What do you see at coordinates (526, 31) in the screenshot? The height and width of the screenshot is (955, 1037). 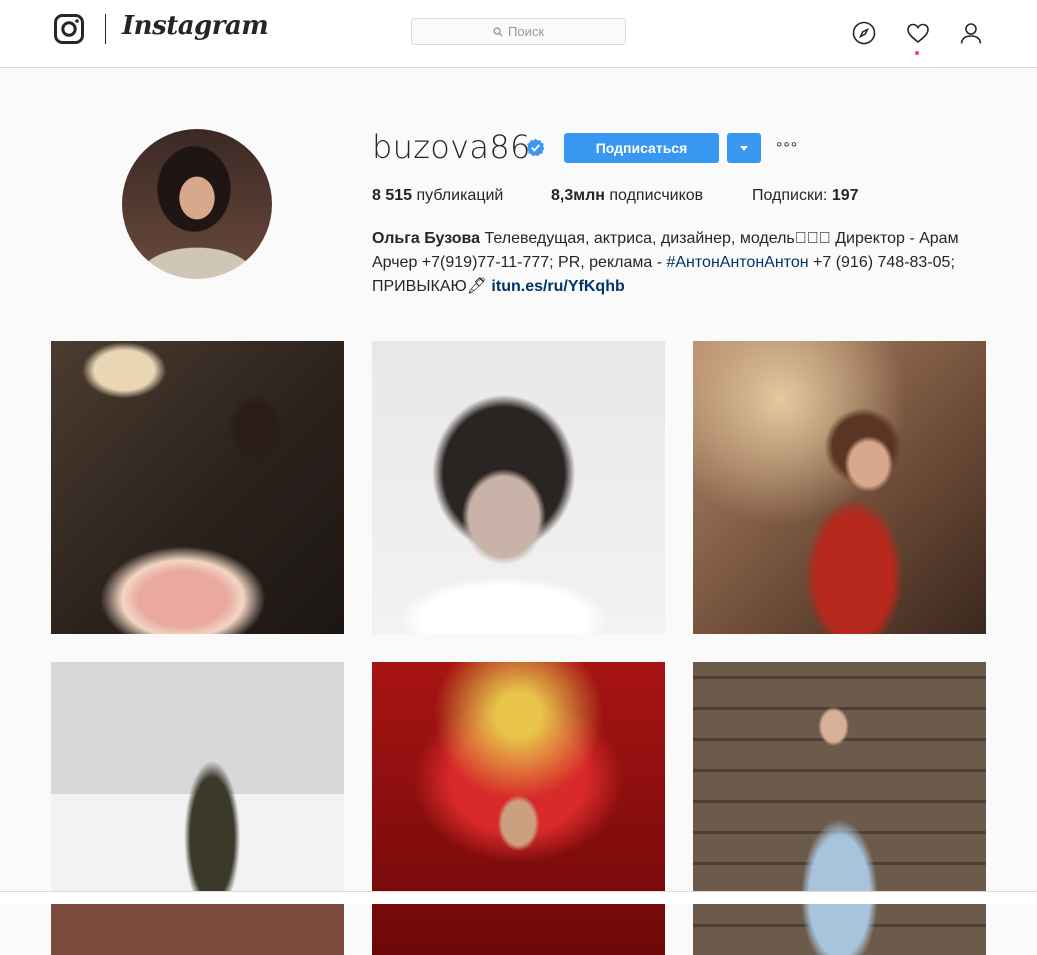 I see `search-placeholder: Поиск` at bounding box center [526, 31].